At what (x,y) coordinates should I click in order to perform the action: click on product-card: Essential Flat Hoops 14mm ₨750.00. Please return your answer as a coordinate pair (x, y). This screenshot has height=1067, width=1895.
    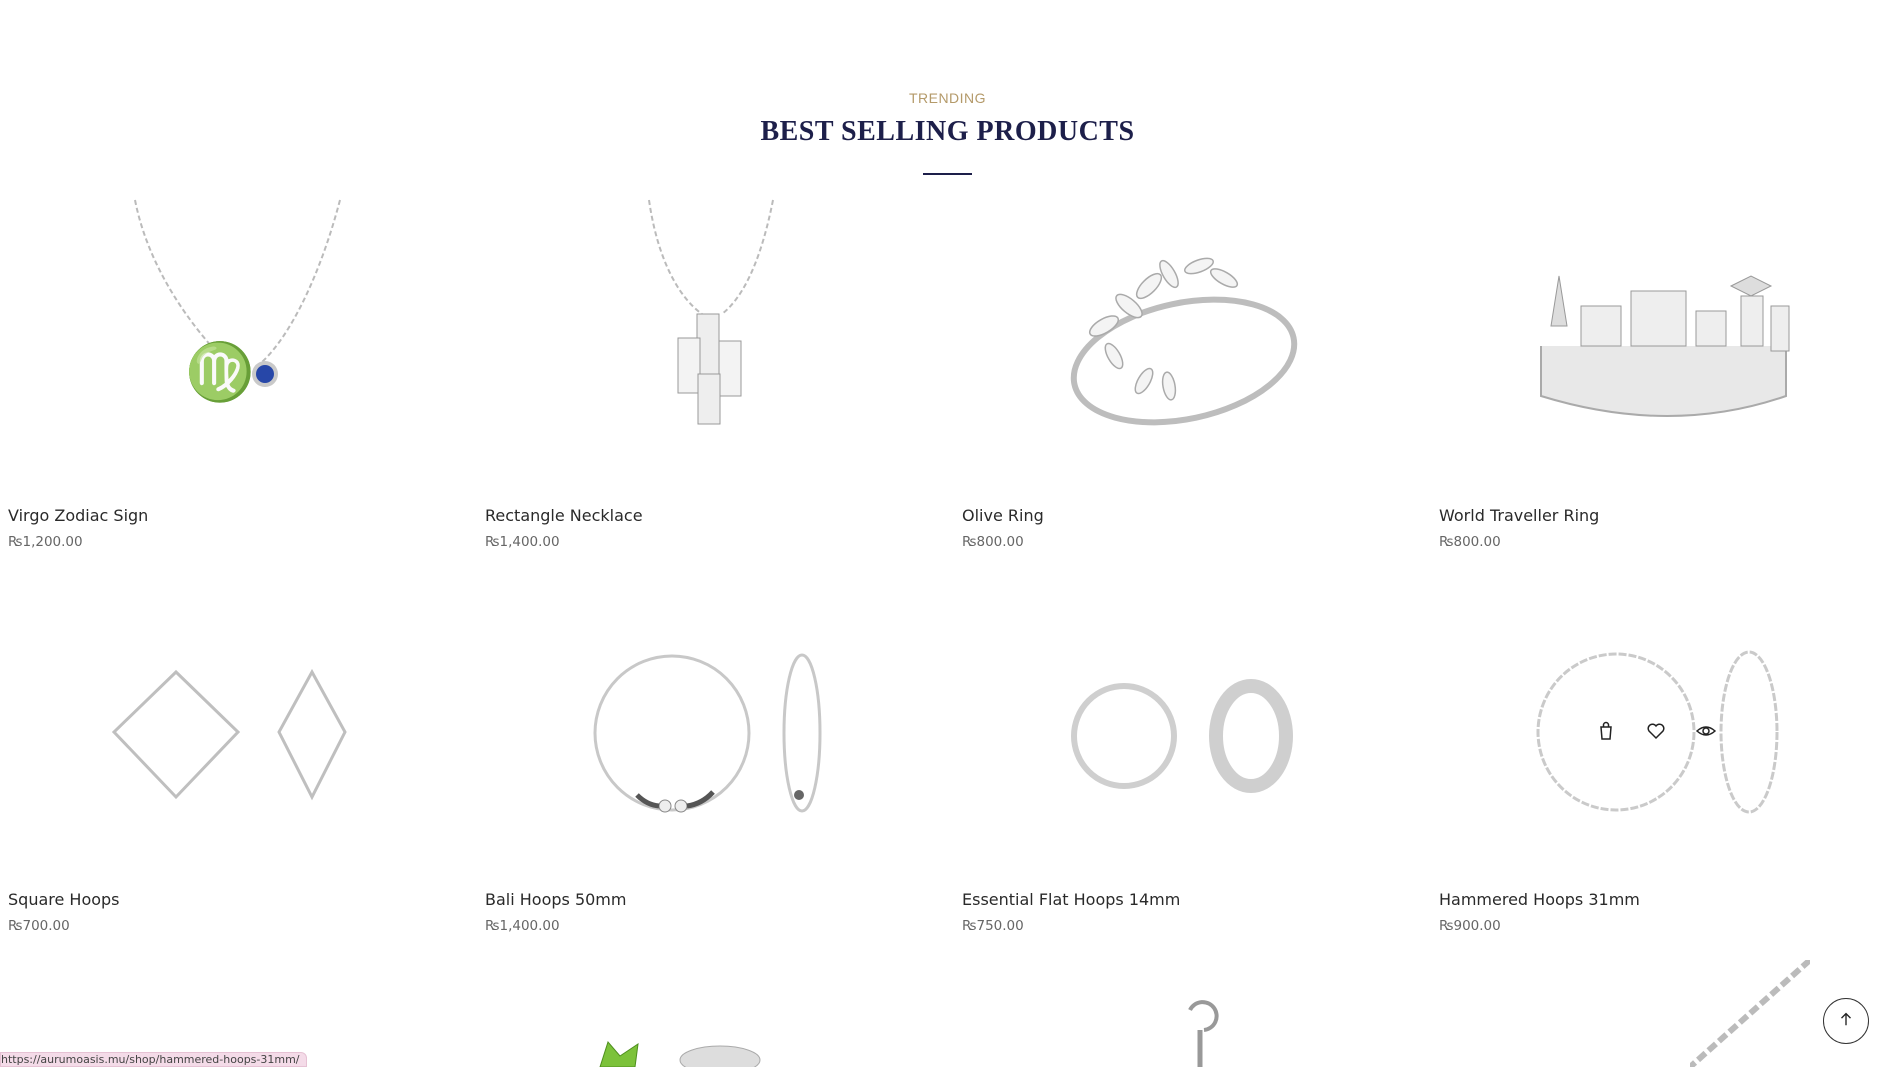
    Looking at the image, I should click on (1189, 765).